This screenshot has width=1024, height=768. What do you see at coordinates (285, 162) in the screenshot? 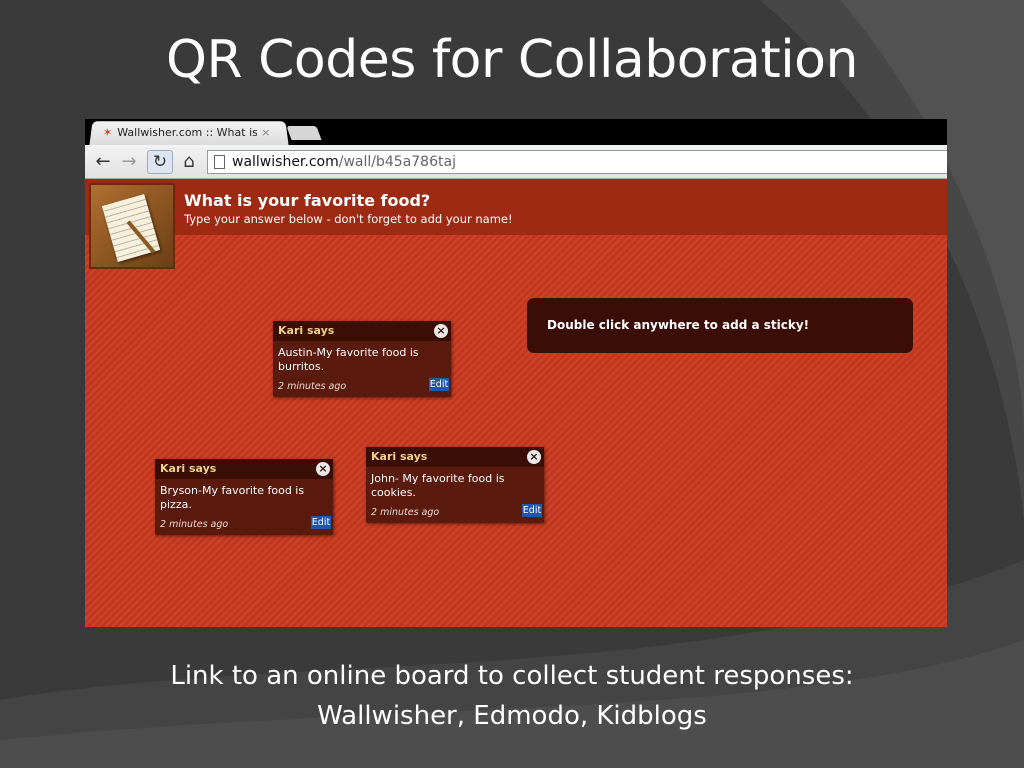
I see `url-host: wallwisher.com` at bounding box center [285, 162].